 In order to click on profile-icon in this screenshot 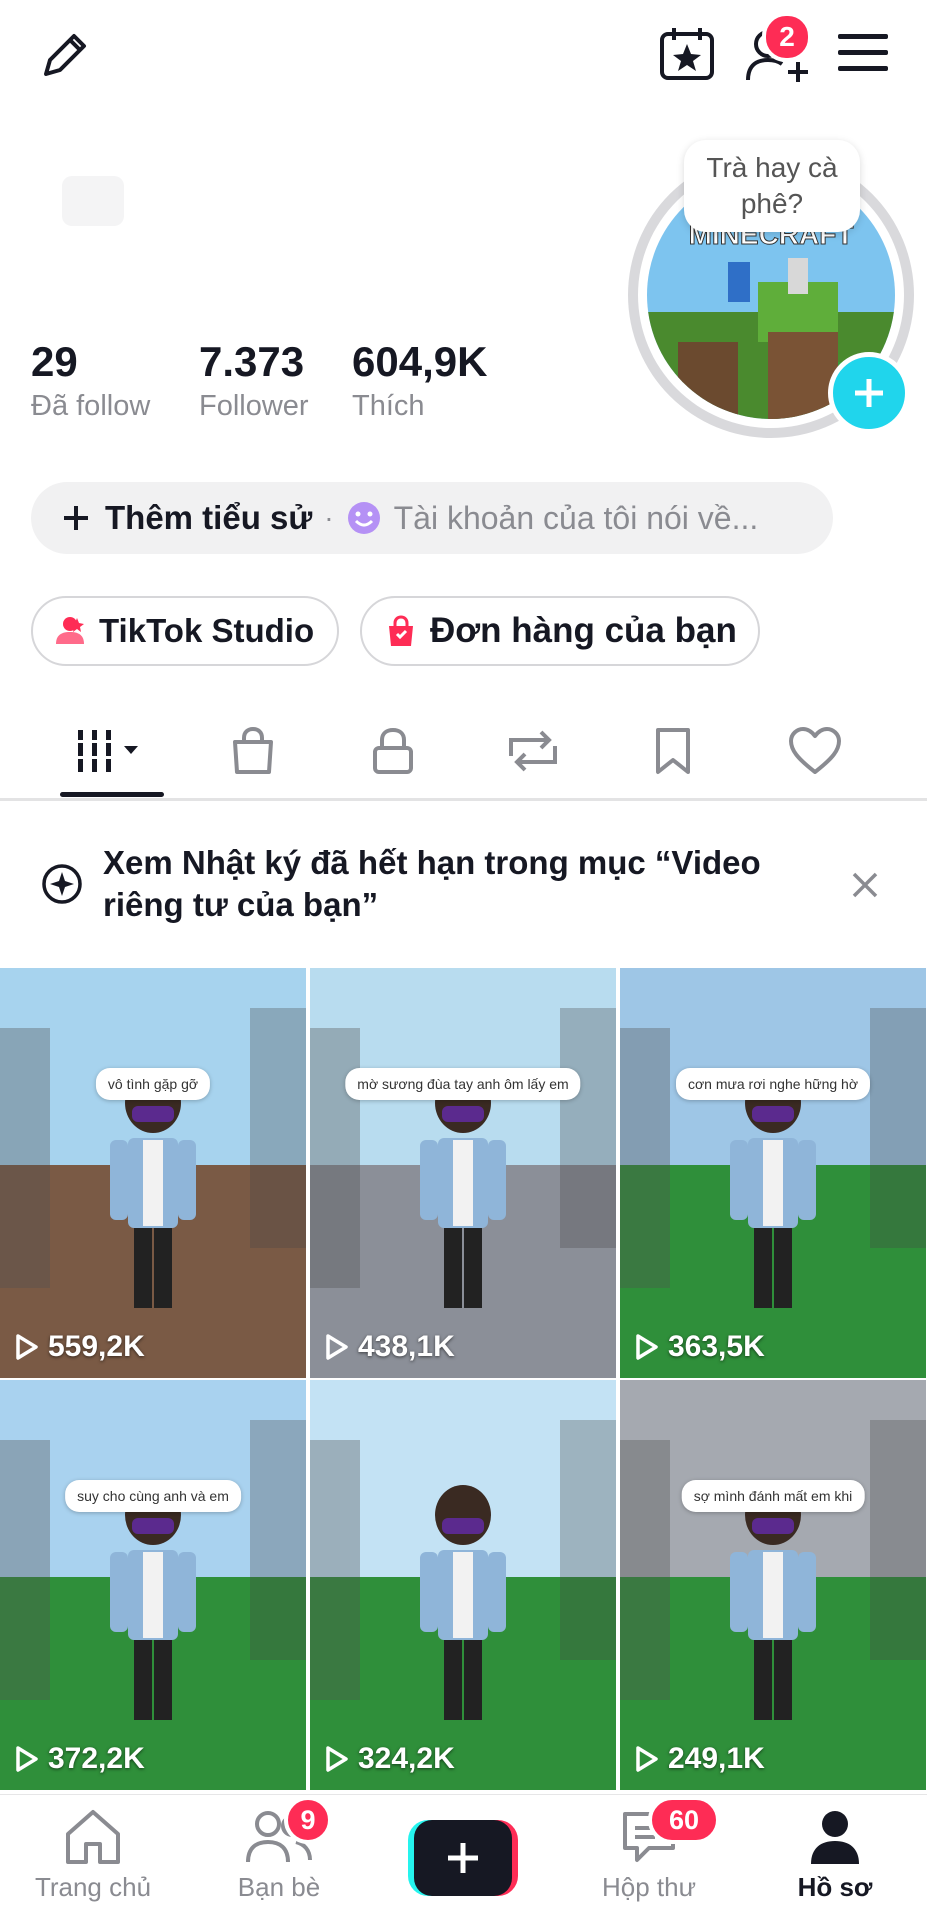, I will do `click(835, 1837)`.